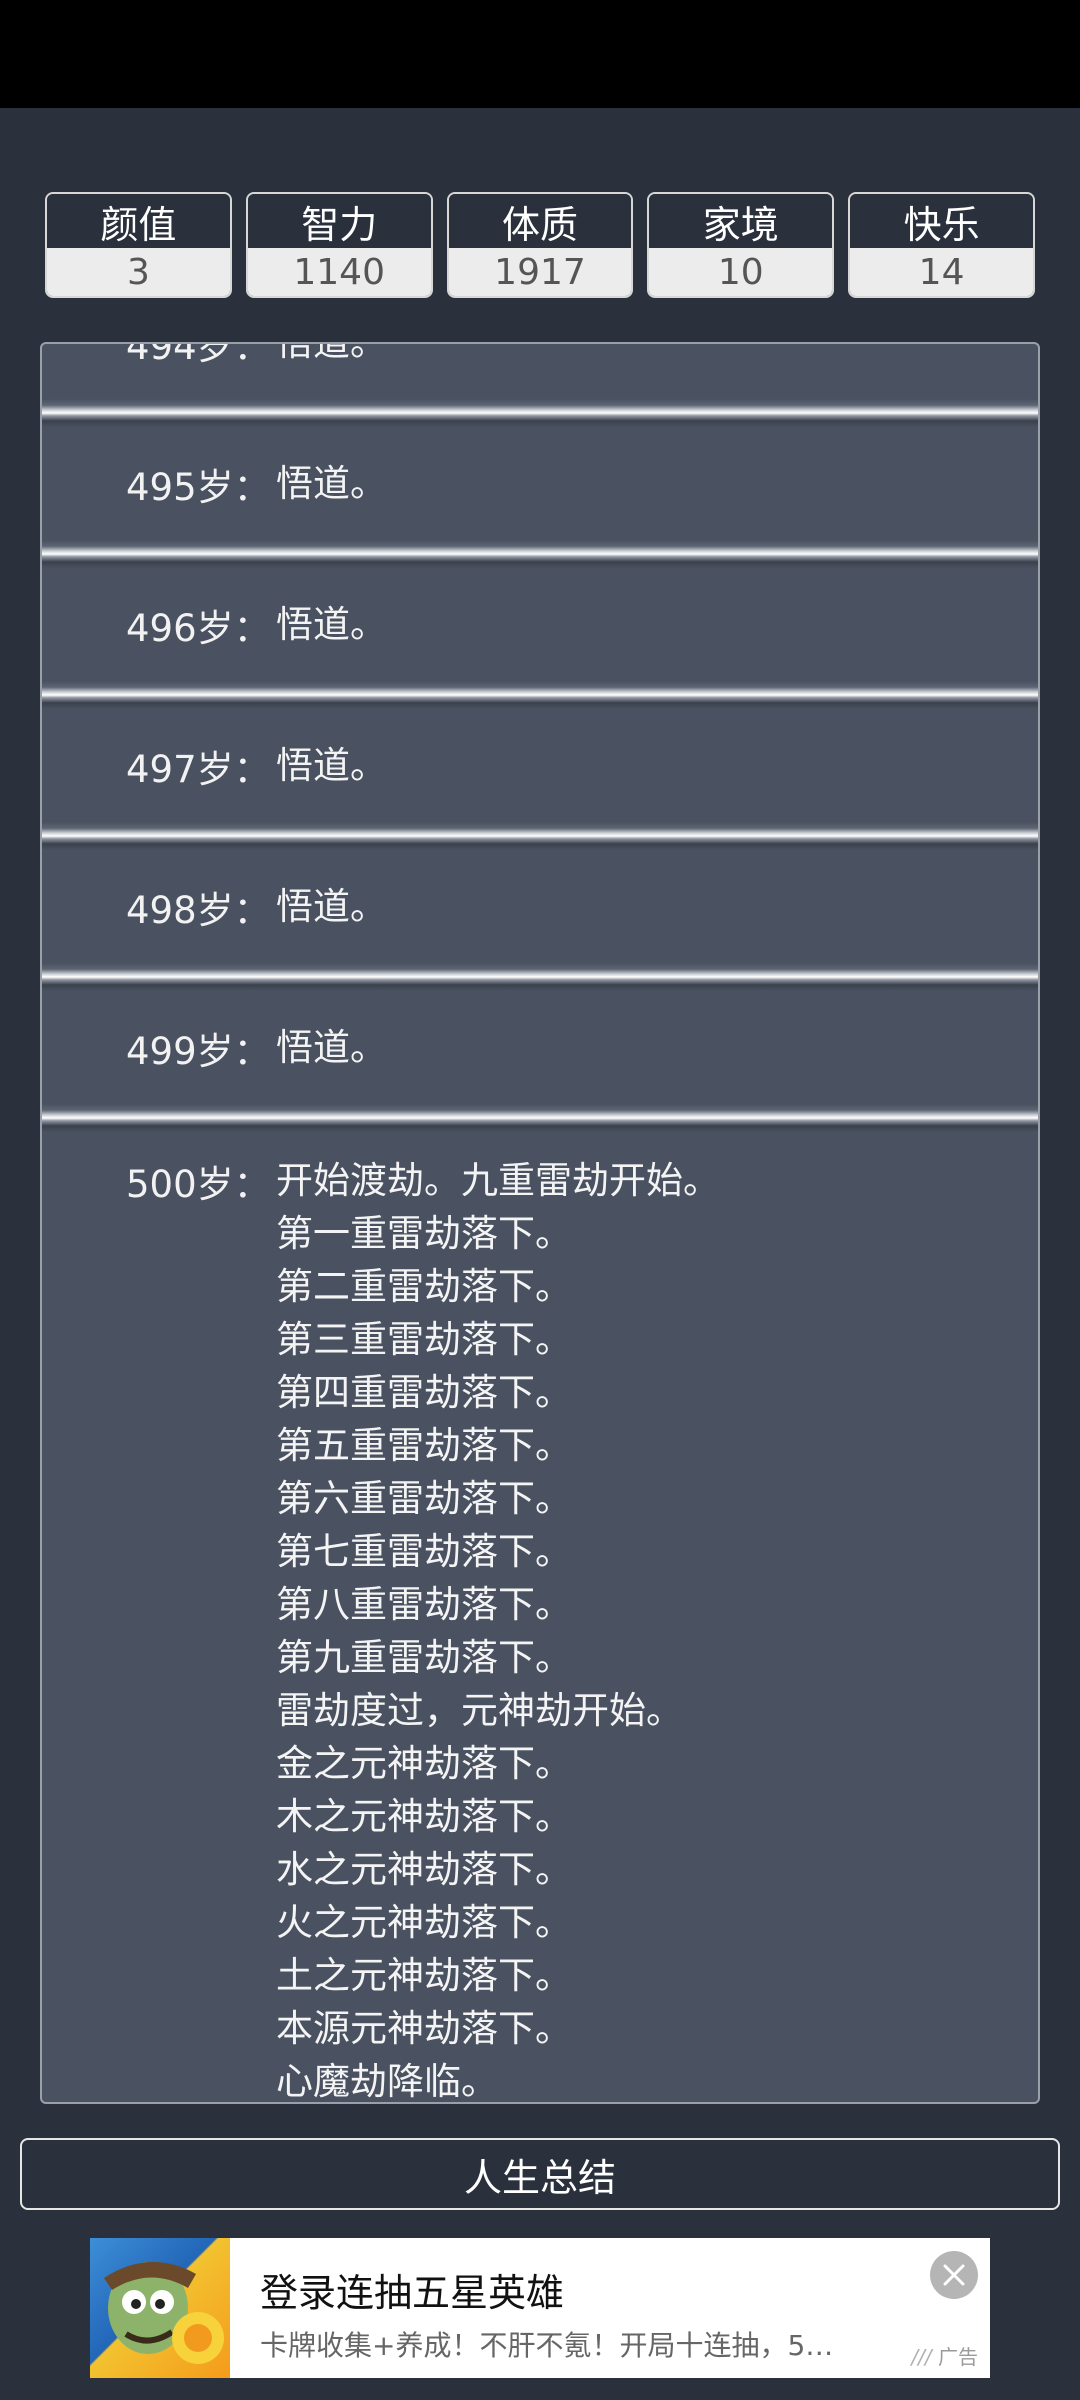  Describe the element at coordinates (741, 221) in the screenshot. I see `stat-label: 家境` at that location.